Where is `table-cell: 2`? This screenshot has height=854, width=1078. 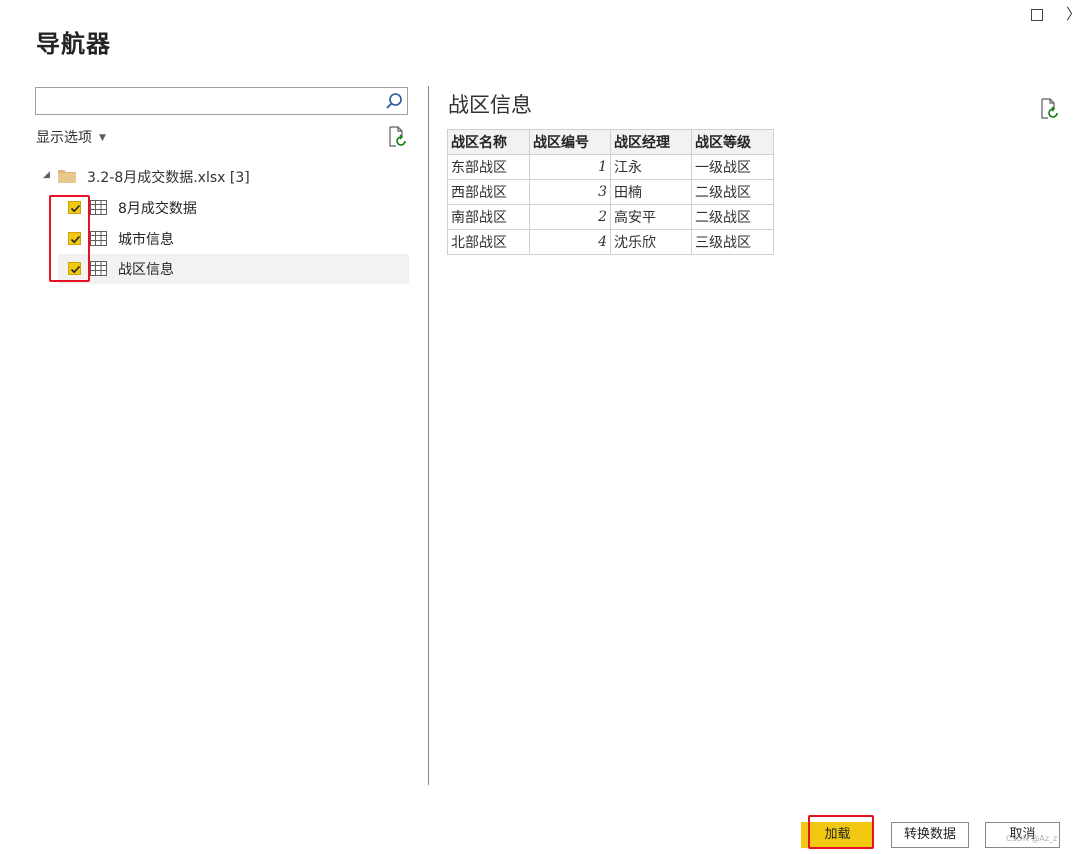
table-cell: 2 is located at coordinates (570, 217).